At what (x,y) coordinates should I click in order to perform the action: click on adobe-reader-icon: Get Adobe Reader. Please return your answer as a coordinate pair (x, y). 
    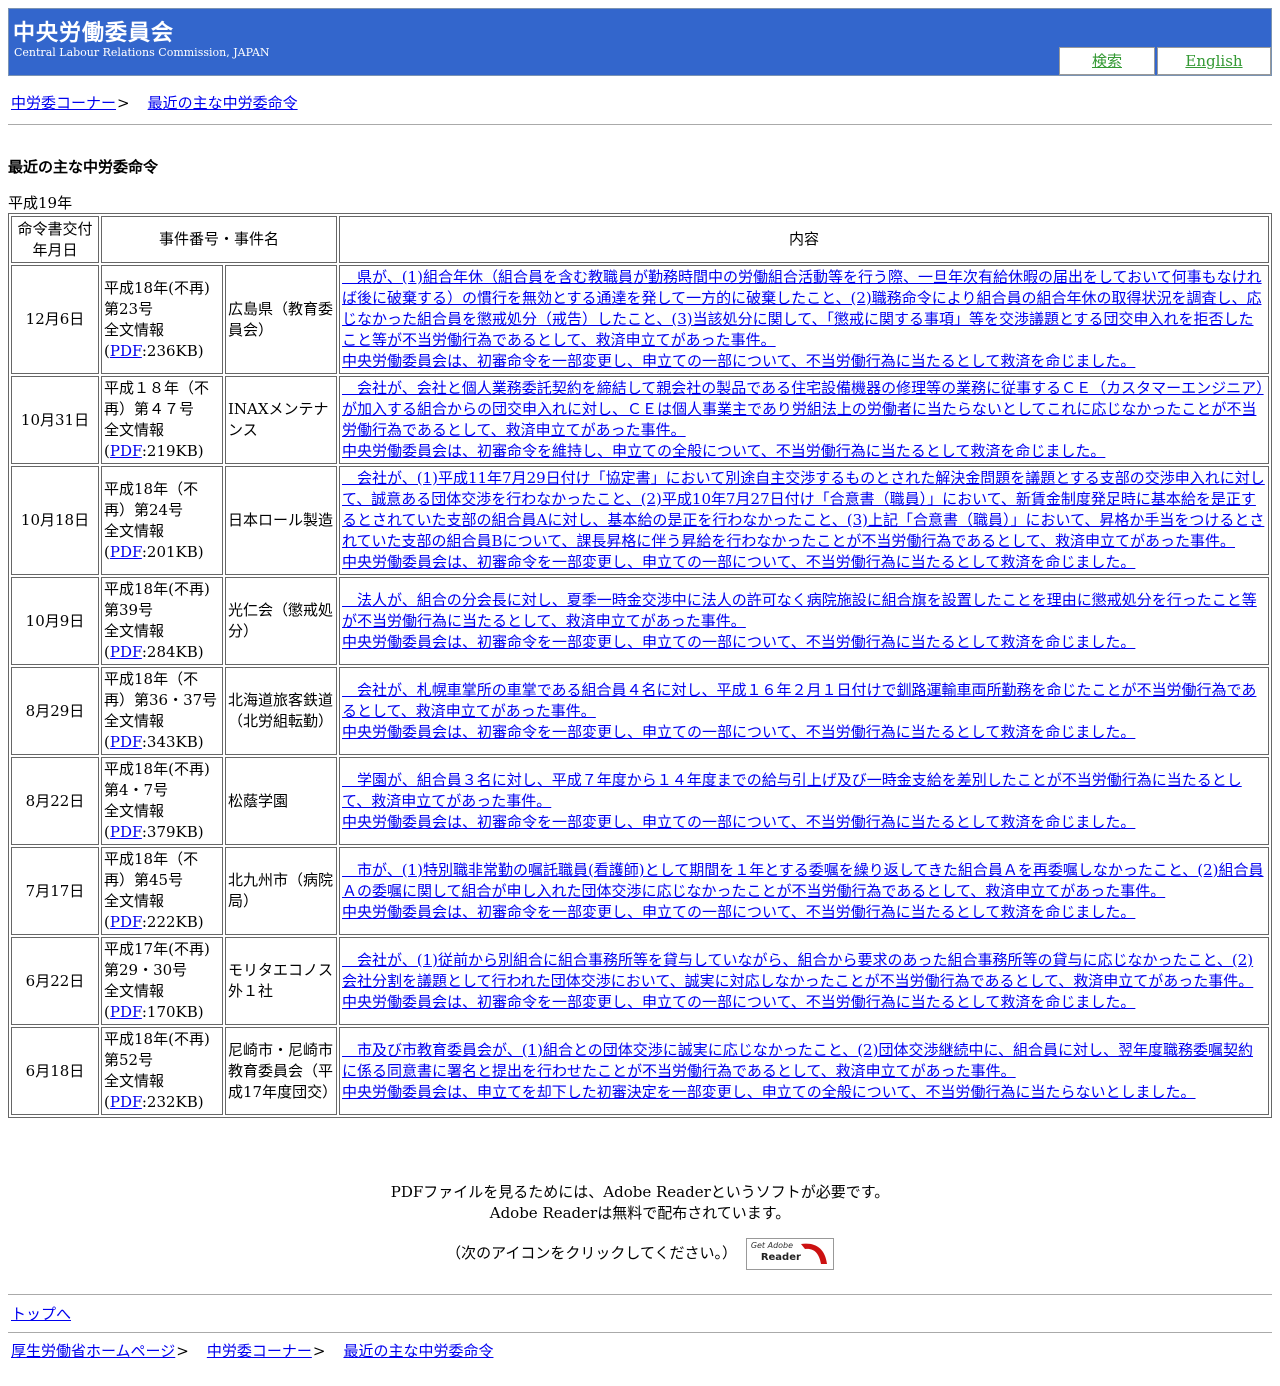
    Looking at the image, I should click on (789, 1254).